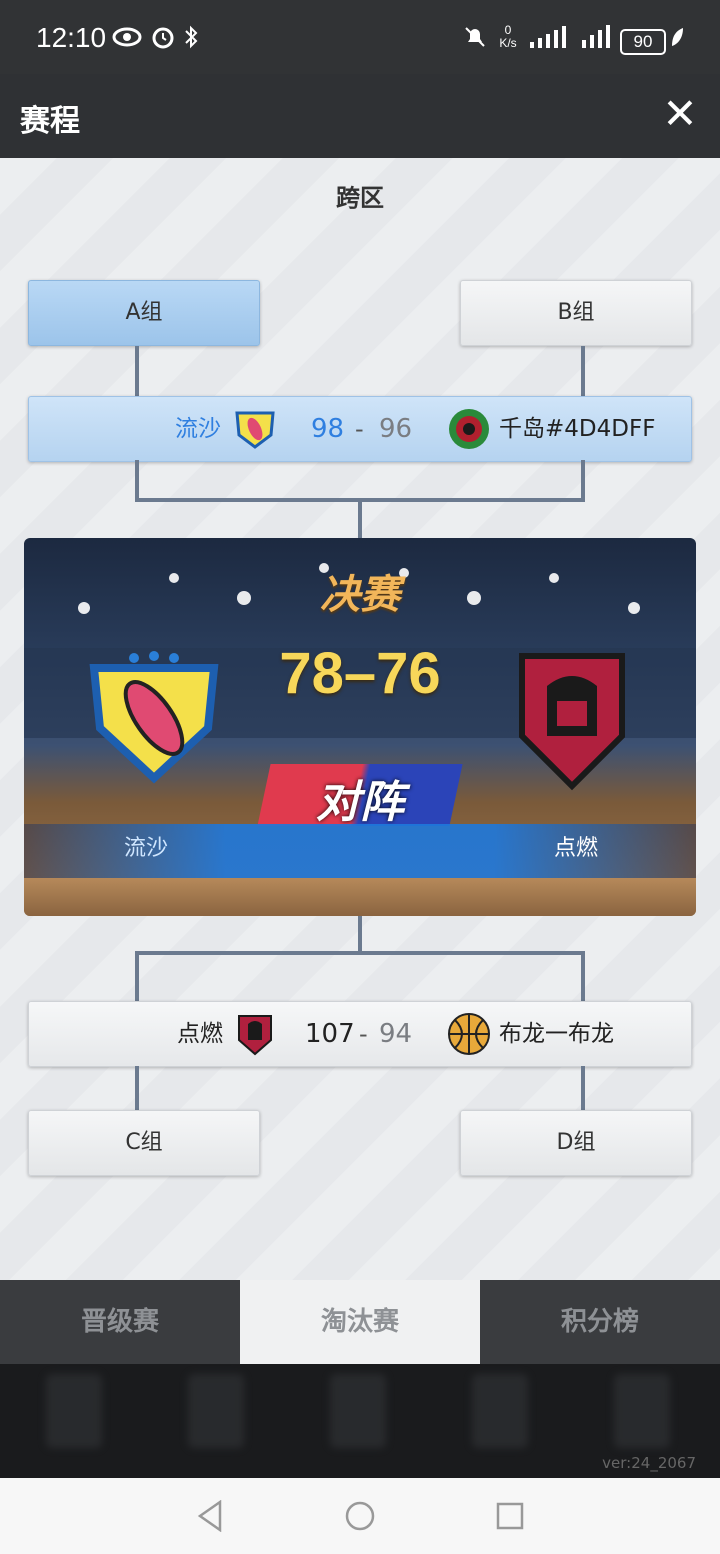 This screenshot has height=1554, width=720. I want to click on score-right: 94, so click(396, 1034).